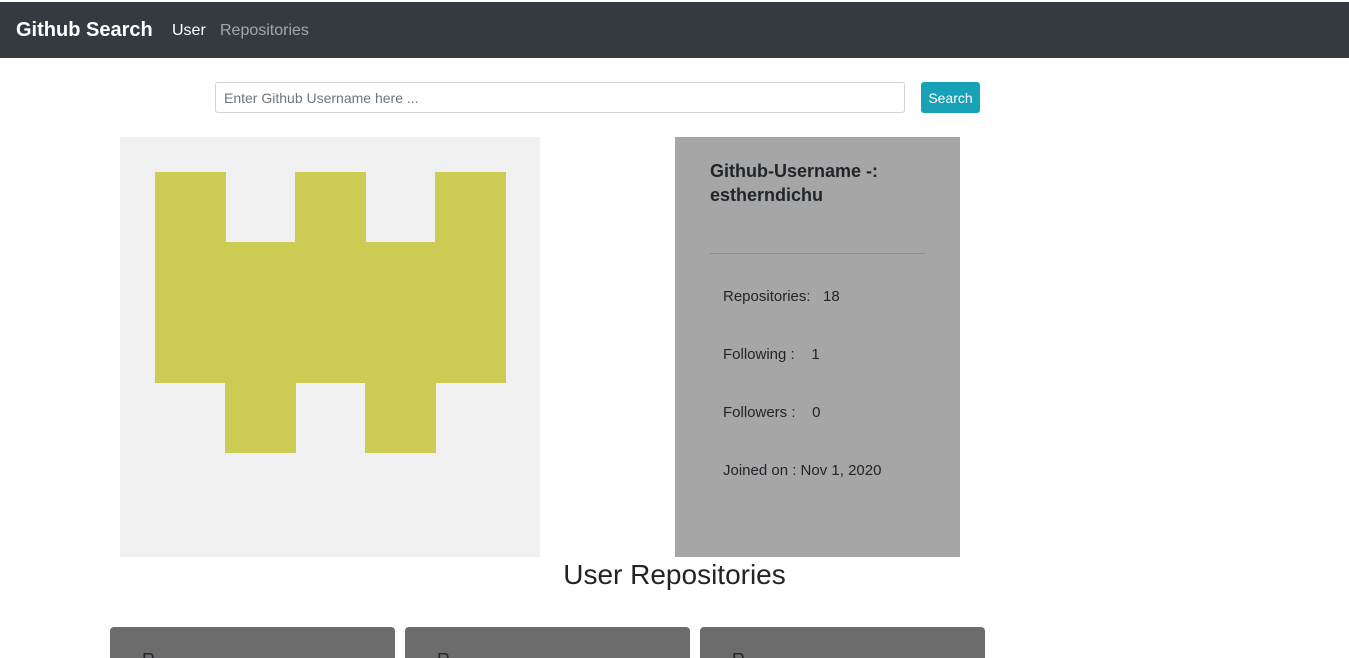 The width and height of the screenshot is (1349, 658). What do you see at coordinates (189, 31) in the screenshot?
I see `nav-link-user: User` at bounding box center [189, 31].